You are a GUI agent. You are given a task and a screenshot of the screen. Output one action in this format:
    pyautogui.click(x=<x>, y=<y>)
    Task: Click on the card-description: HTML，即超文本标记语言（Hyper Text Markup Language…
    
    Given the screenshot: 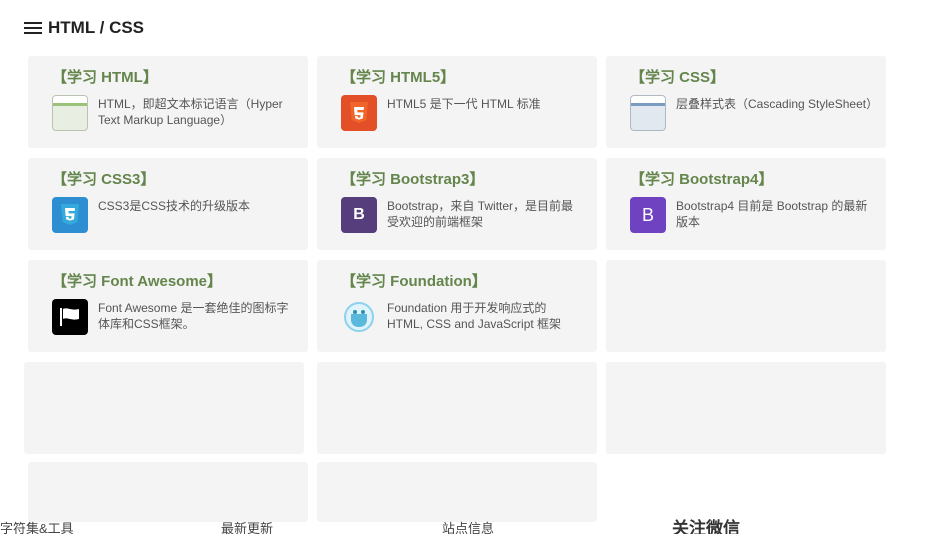 What is the action you would take?
    pyautogui.click(x=190, y=112)
    